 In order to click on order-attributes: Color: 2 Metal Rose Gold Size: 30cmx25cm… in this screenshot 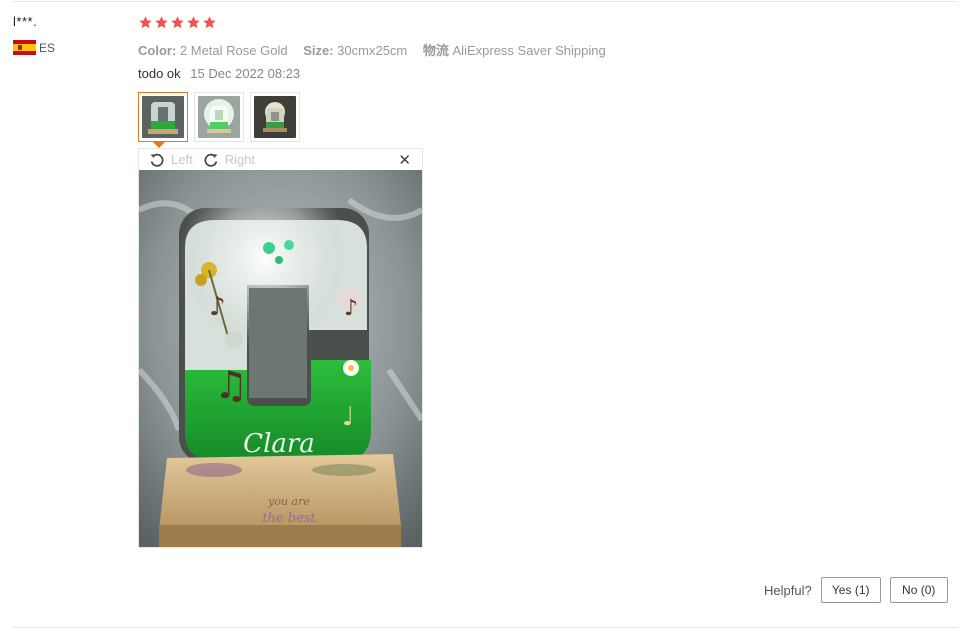, I will do `click(378, 49)`.